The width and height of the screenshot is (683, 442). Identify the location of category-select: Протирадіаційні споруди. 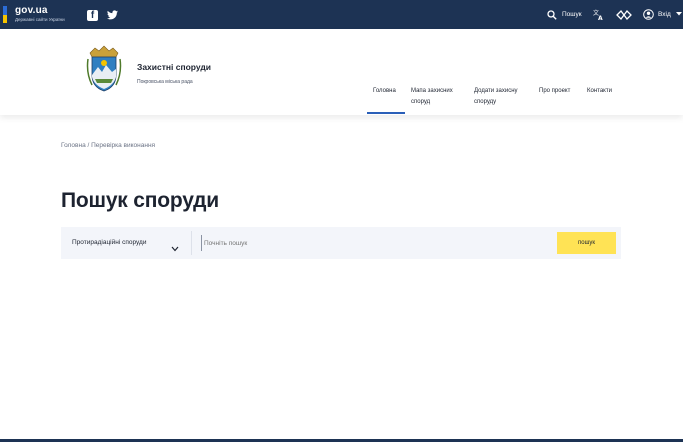
(126, 243).